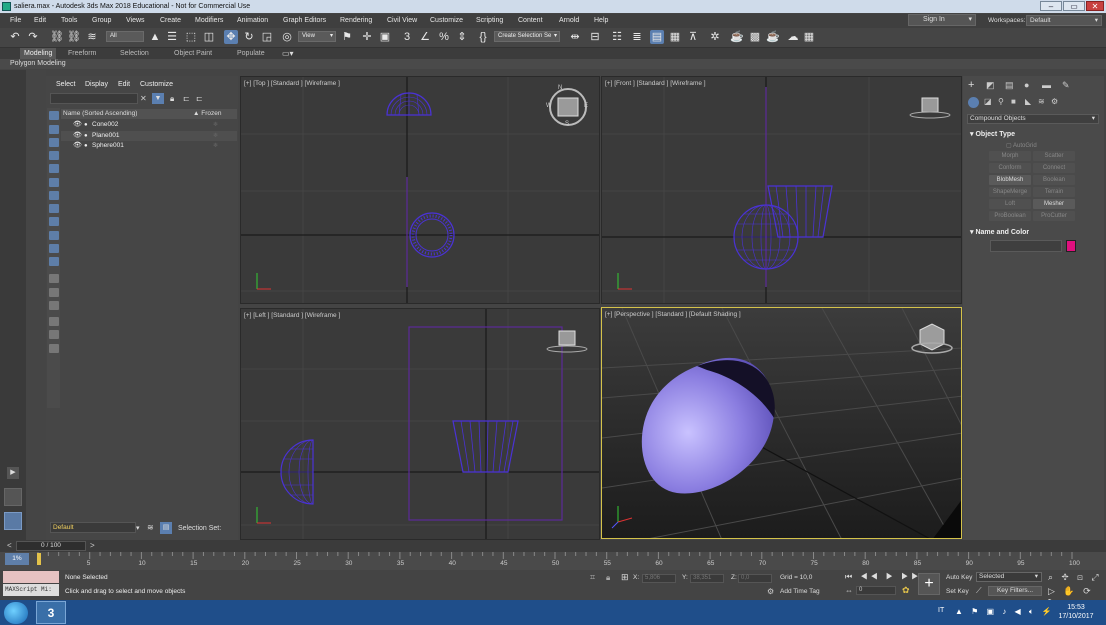  Describe the element at coordinates (1010, 204) in the screenshot. I see `loft-button: Loft` at that location.